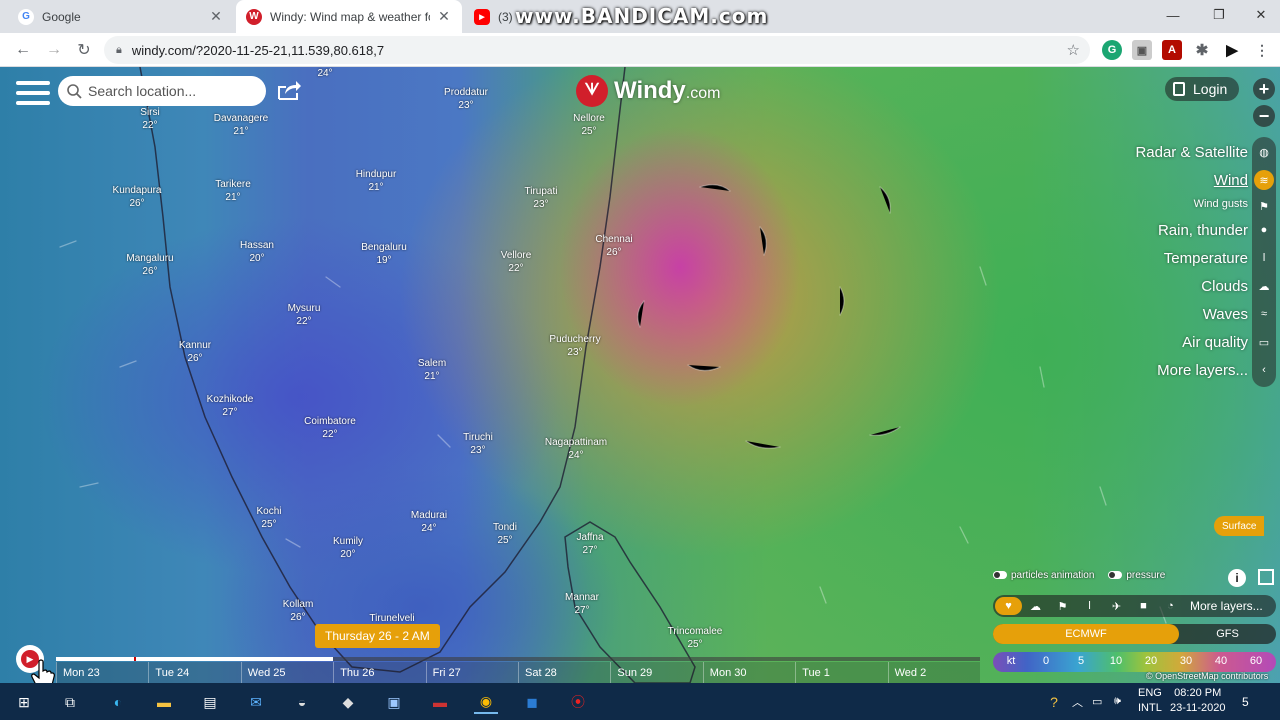 Image resolution: width=1280 pixels, height=720 pixels. I want to click on camera-icon: ■, so click(1143, 606).